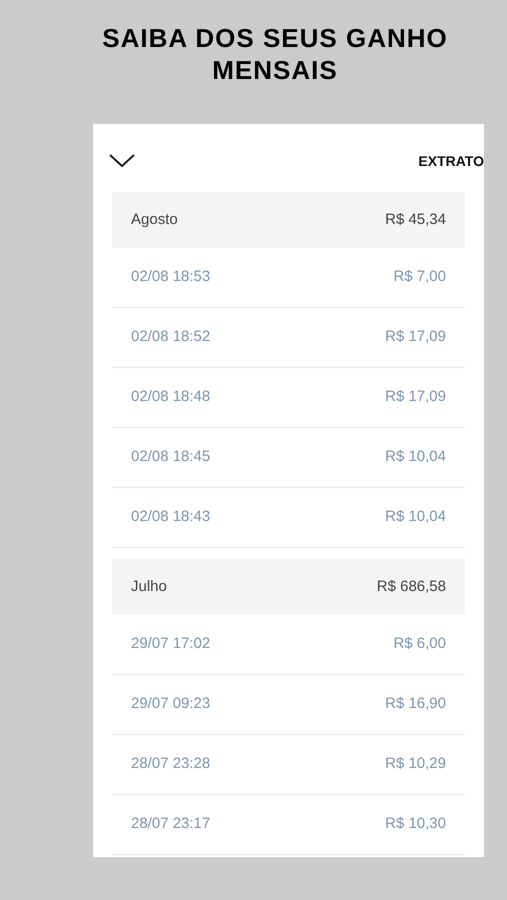 The height and width of the screenshot is (900, 507). Describe the element at coordinates (451, 161) in the screenshot. I see `screen-title: EXTRATO` at that location.